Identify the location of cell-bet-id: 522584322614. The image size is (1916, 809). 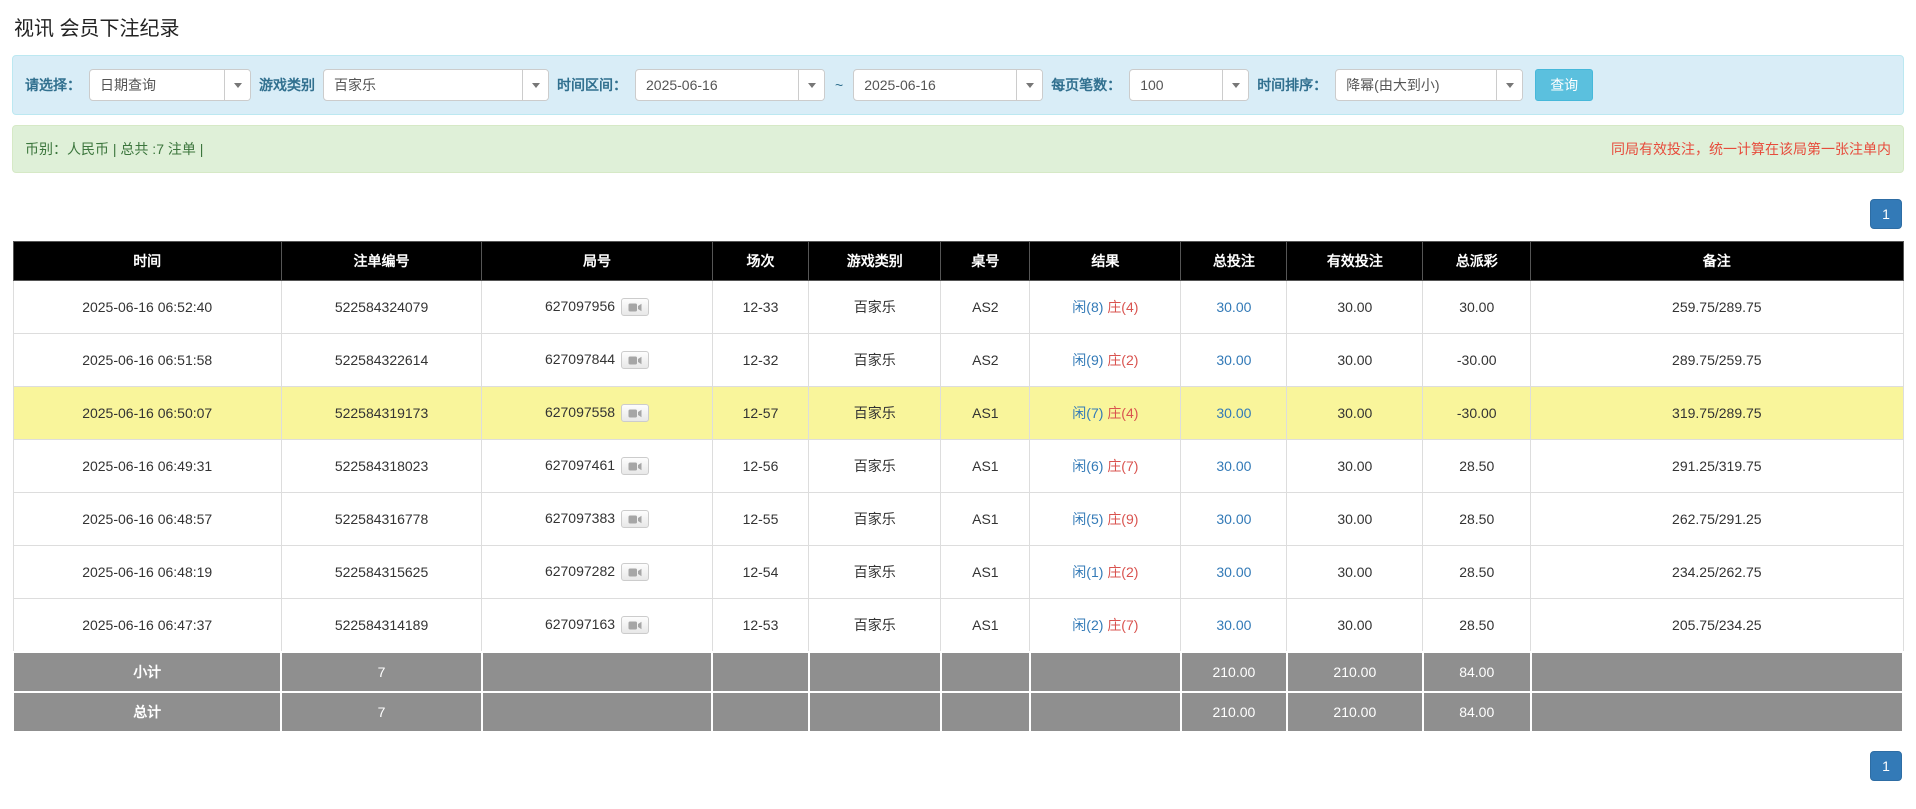
(381, 360).